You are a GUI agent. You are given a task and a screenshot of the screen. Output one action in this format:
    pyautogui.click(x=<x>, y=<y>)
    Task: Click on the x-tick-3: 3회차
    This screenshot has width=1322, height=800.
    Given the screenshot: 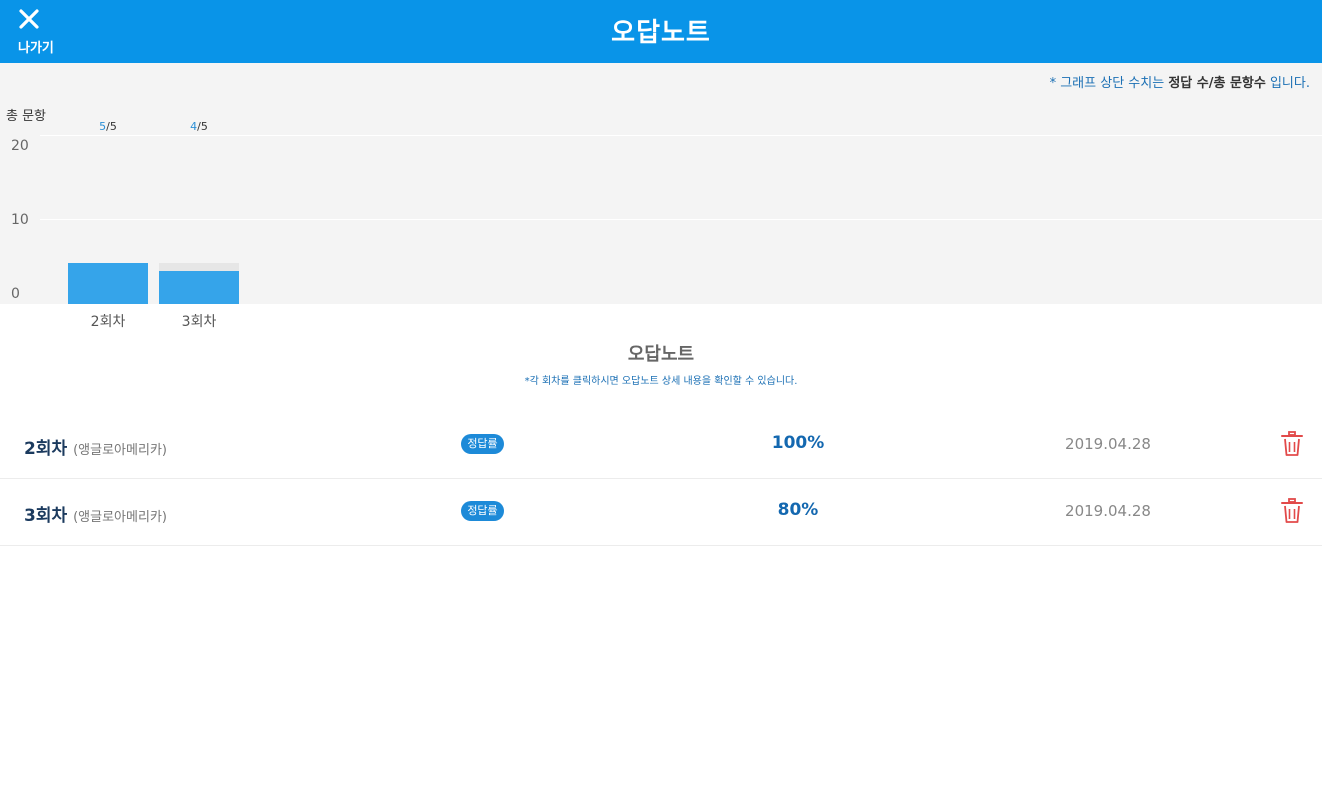 What is the action you would take?
    pyautogui.click(x=199, y=322)
    